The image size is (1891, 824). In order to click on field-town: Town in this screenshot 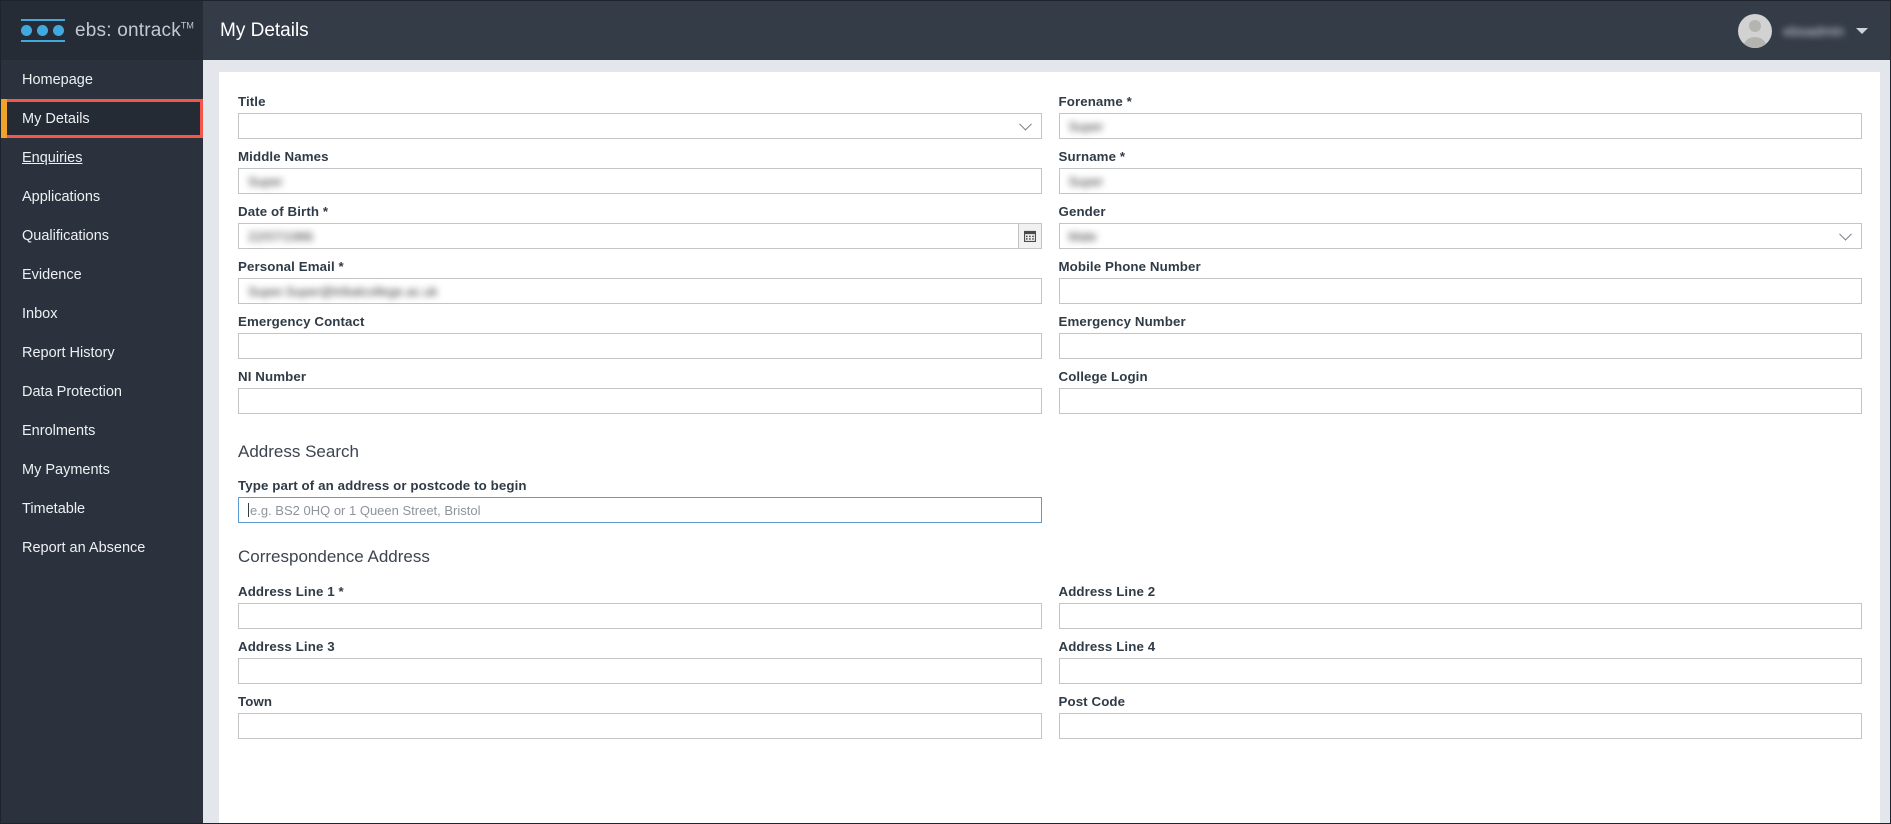, I will do `click(640, 716)`.